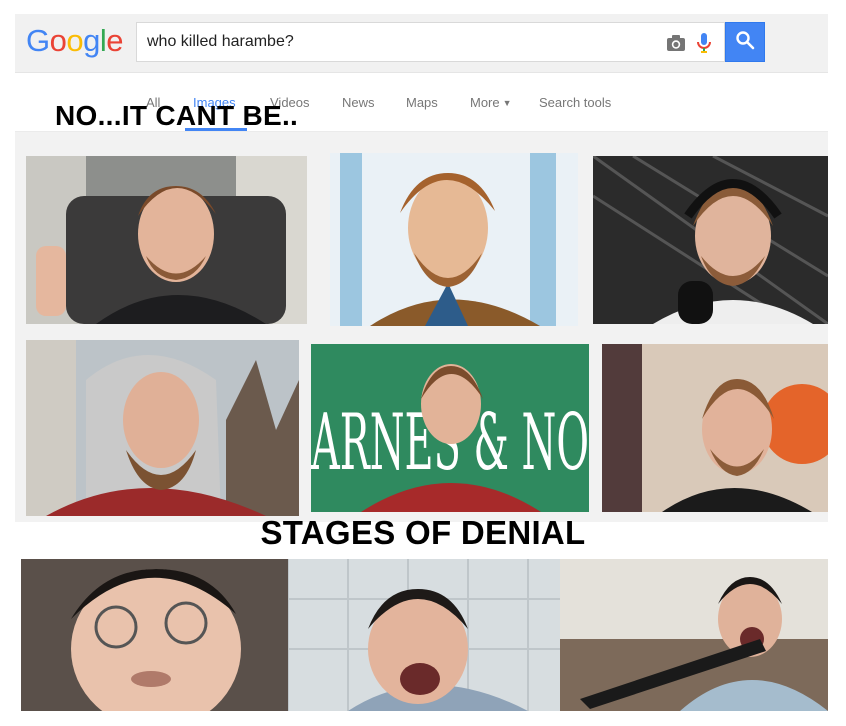  I want to click on camera-icon, so click(676, 43).